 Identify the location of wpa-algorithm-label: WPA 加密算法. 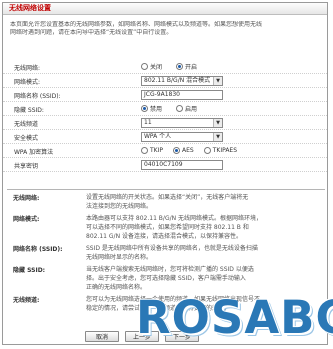
(34, 152).